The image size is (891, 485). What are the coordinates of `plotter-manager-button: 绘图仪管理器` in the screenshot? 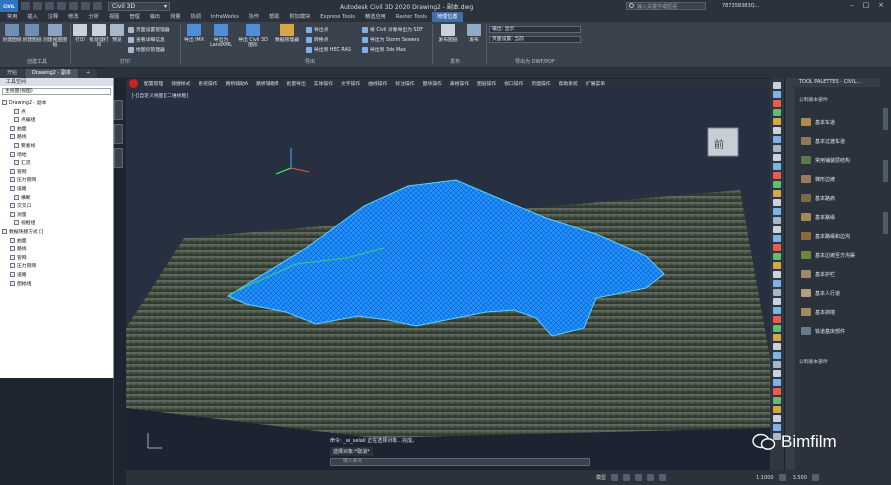 It's located at (146, 49).